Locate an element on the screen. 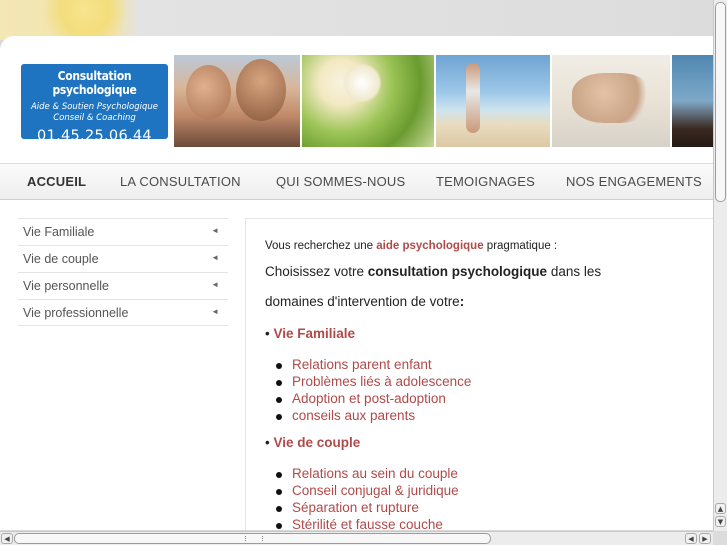 Image resolution: width=727 pixels, height=545 pixels. aide-psychologique-link: aide psychologique is located at coordinates (429, 246).